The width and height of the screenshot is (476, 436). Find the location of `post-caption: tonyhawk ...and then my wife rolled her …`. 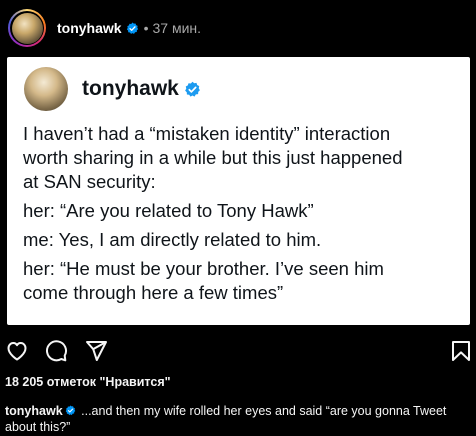

post-caption: tonyhawk ...and then my wife rolled her … is located at coordinates (238, 419).